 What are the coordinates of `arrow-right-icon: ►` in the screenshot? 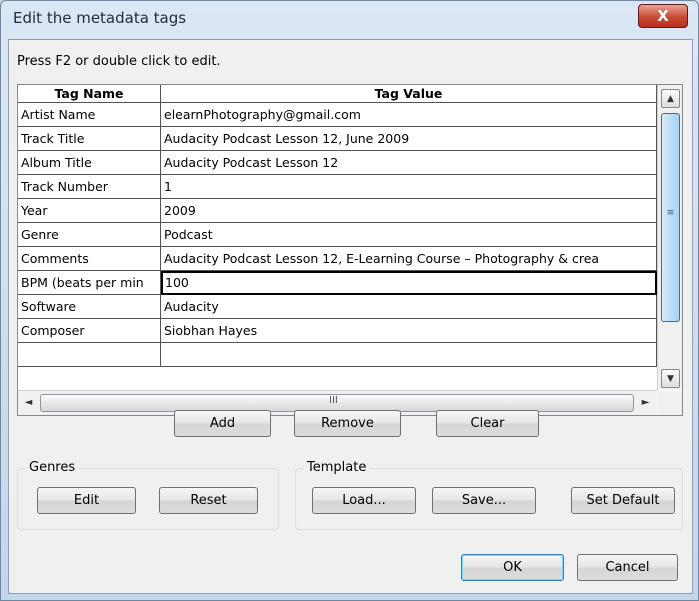 It's located at (645, 402).